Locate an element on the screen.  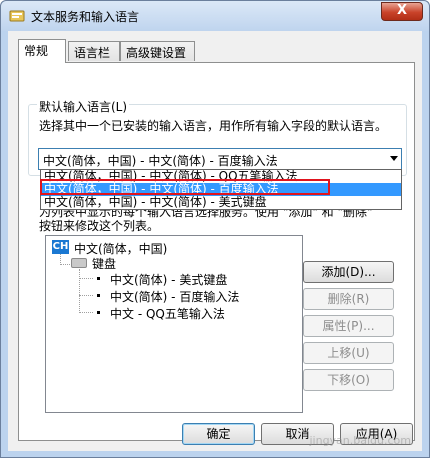
move-up-button: 上移(U) is located at coordinates (348, 353).